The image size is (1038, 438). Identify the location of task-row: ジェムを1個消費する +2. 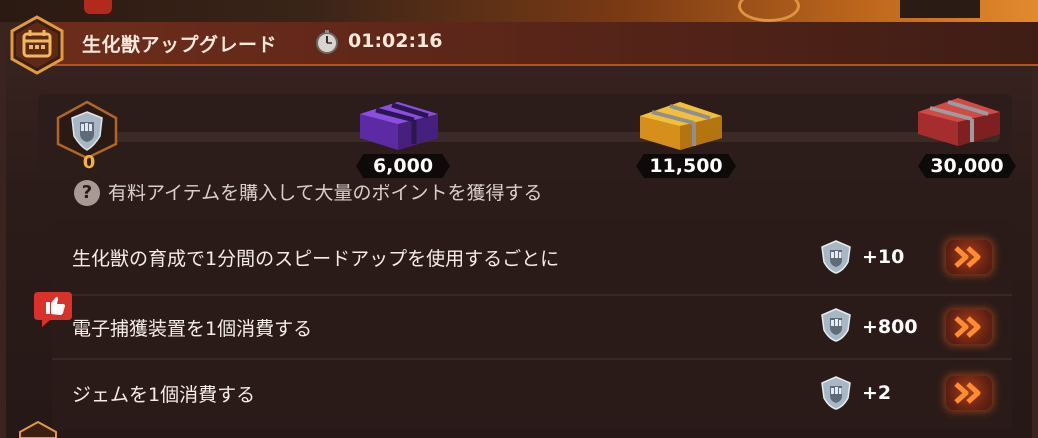
(532, 395).